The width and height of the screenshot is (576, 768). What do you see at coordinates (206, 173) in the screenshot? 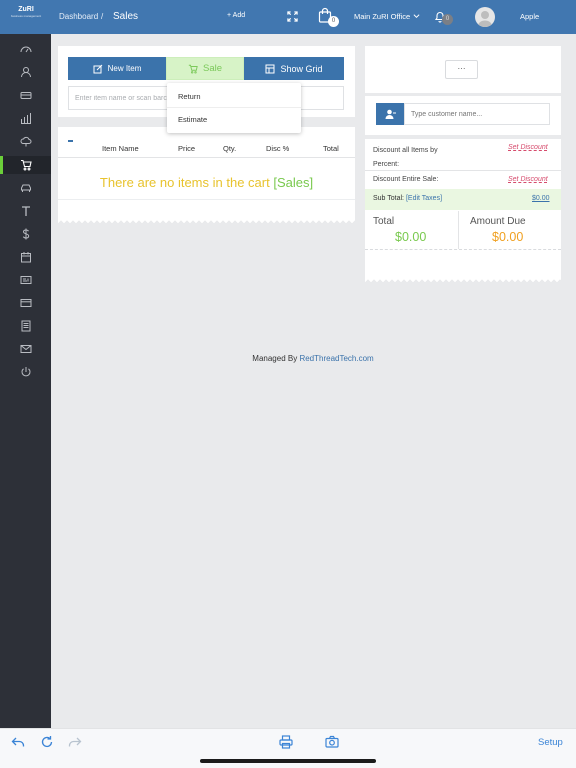
I see `cart-table` at bounding box center [206, 173].